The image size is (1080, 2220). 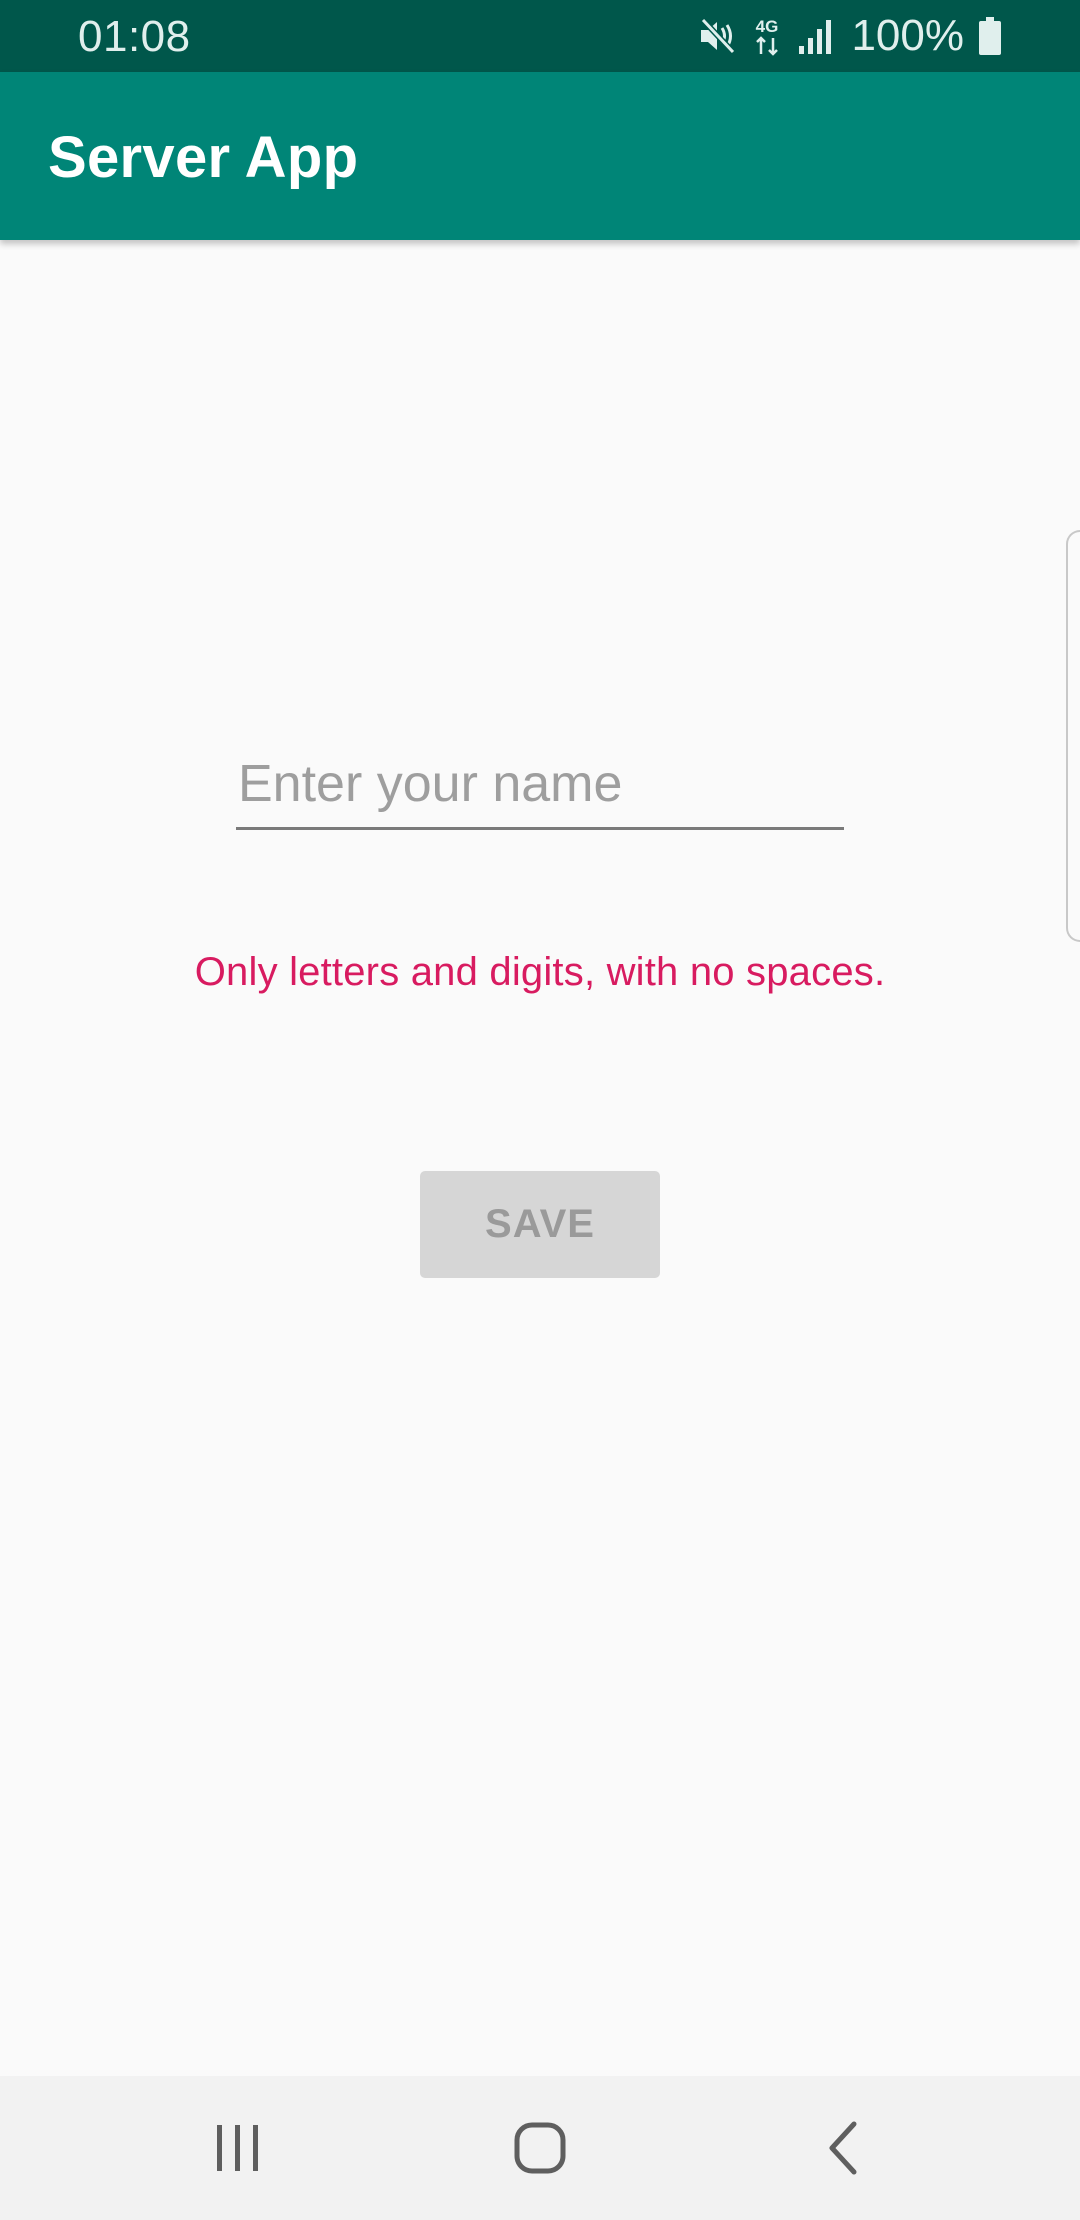 I want to click on status-icons: 4G 100%, so click(x=849, y=36).